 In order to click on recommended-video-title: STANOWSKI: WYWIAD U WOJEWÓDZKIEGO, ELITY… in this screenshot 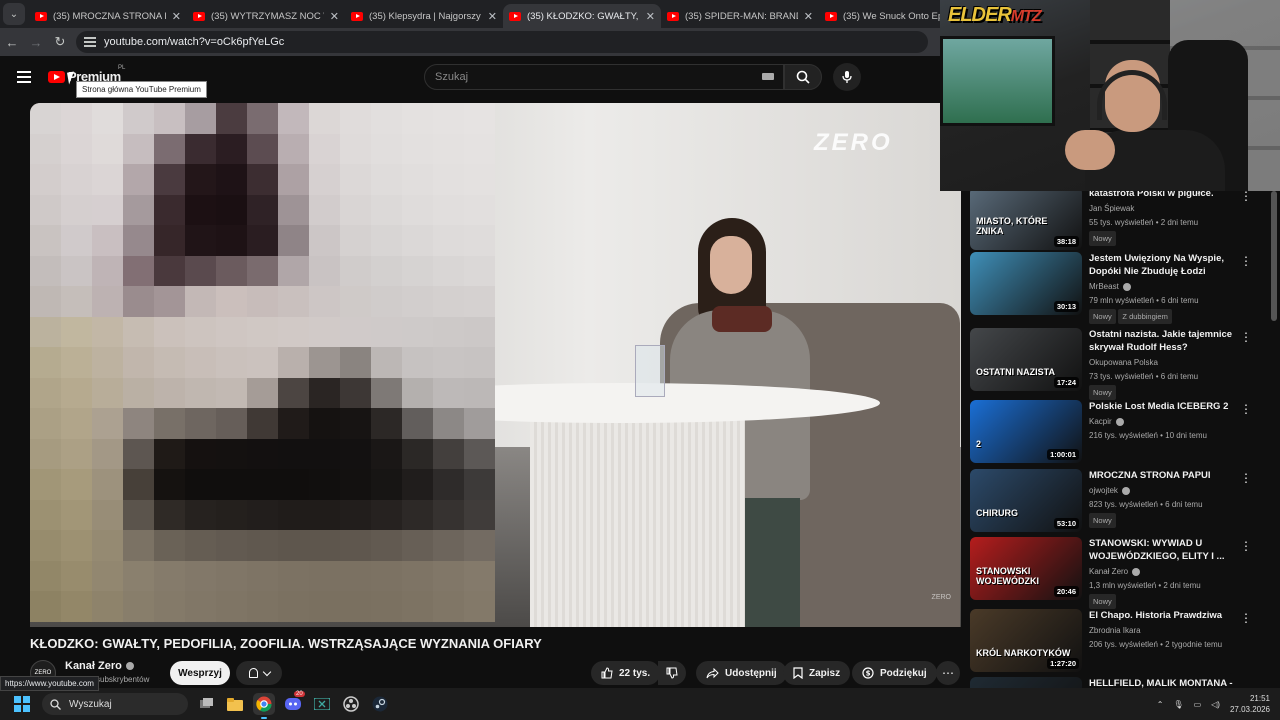, I will do `click(1164, 550)`.